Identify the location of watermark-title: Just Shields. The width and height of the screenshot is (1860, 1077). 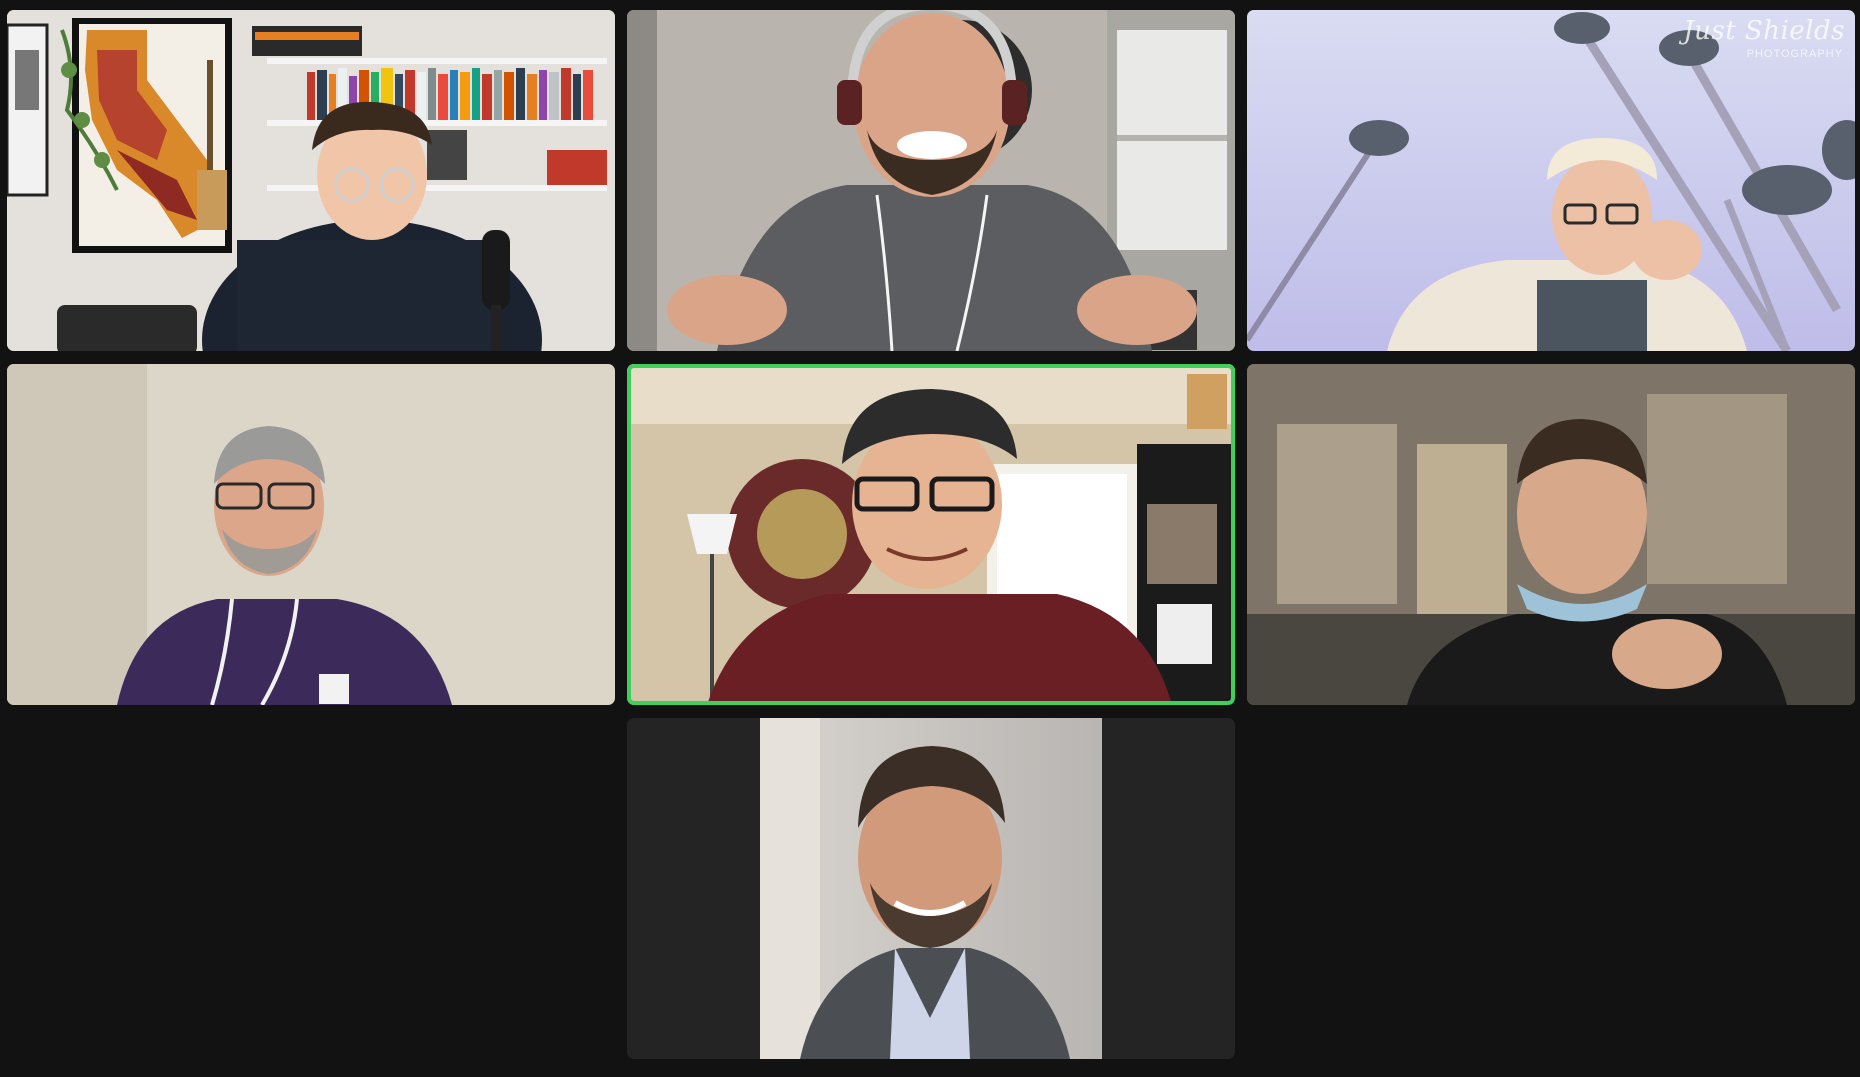
(1764, 31).